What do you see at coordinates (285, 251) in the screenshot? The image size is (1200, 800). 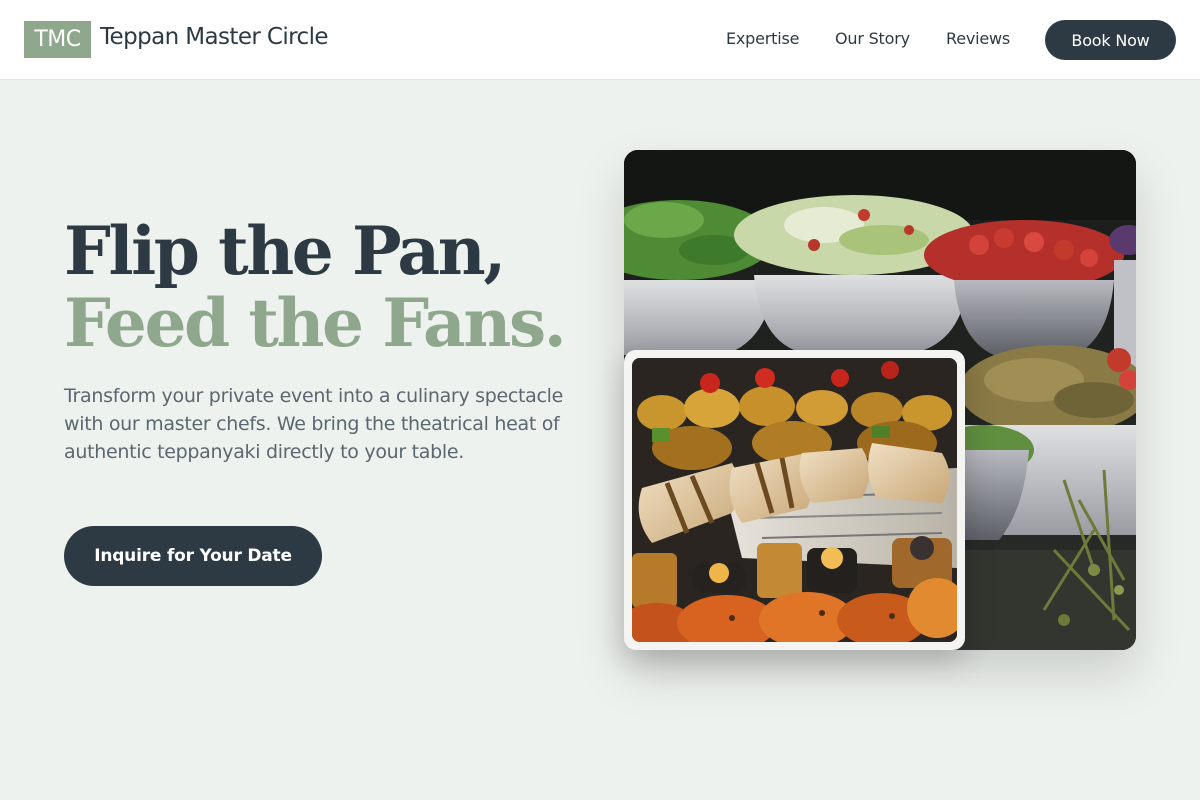 I see `hero-title-line1: Flip the Pan,` at bounding box center [285, 251].